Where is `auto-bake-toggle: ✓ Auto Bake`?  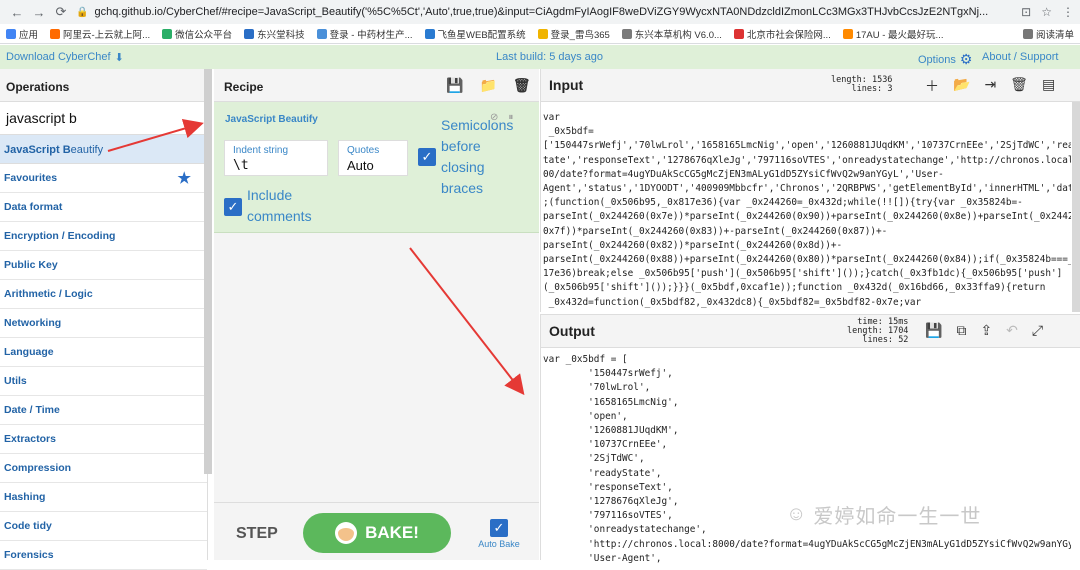 auto-bake-toggle: ✓ Auto Bake is located at coordinates (499, 534).